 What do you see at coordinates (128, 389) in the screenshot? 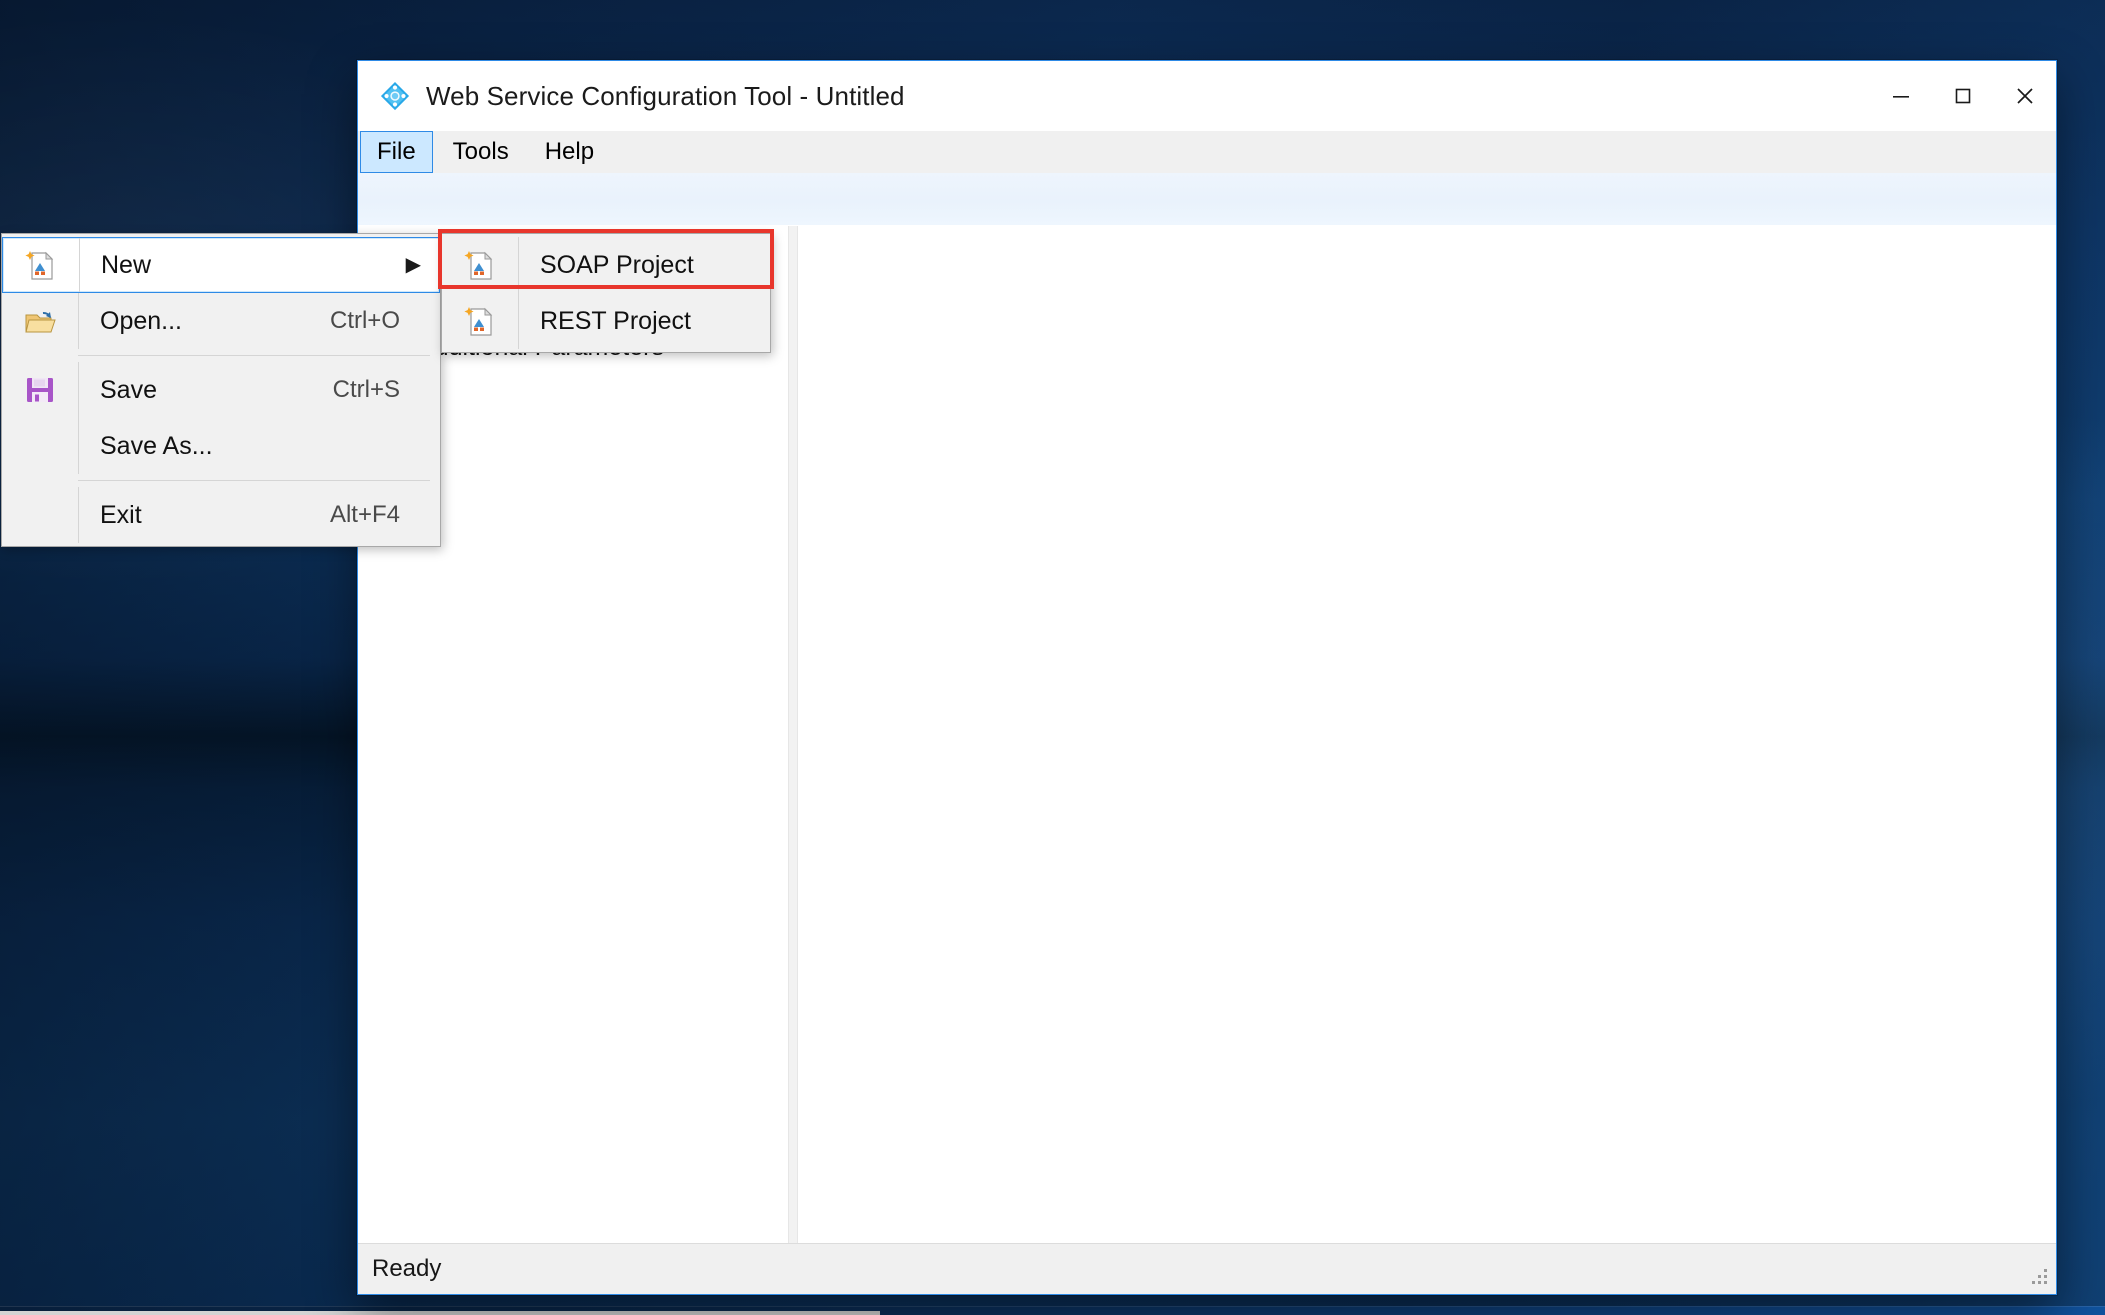
I see `menu-item-label: Save` at bounding box center [128, 389].